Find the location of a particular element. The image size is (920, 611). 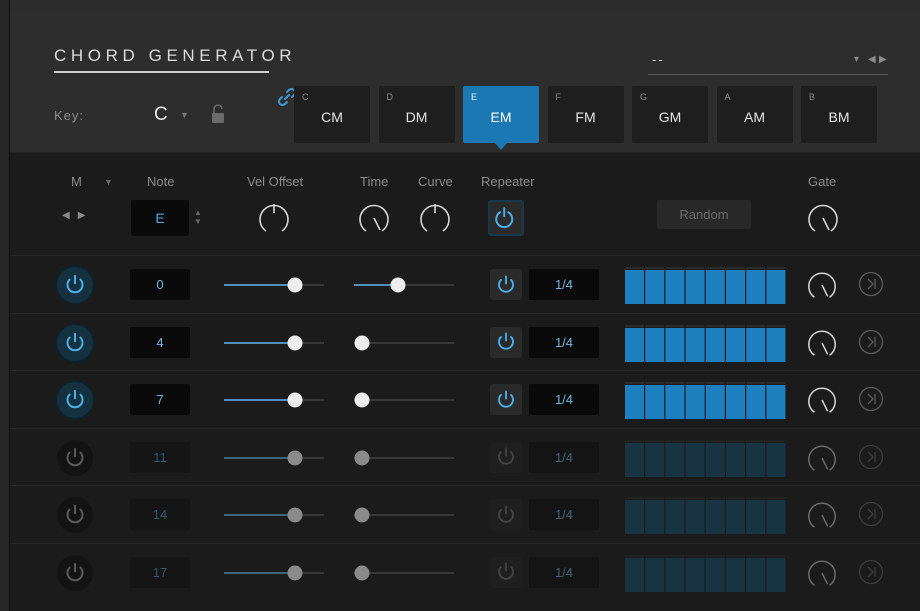

mode-dropdown-icon: ▼ is located at coordinates (108, 182).